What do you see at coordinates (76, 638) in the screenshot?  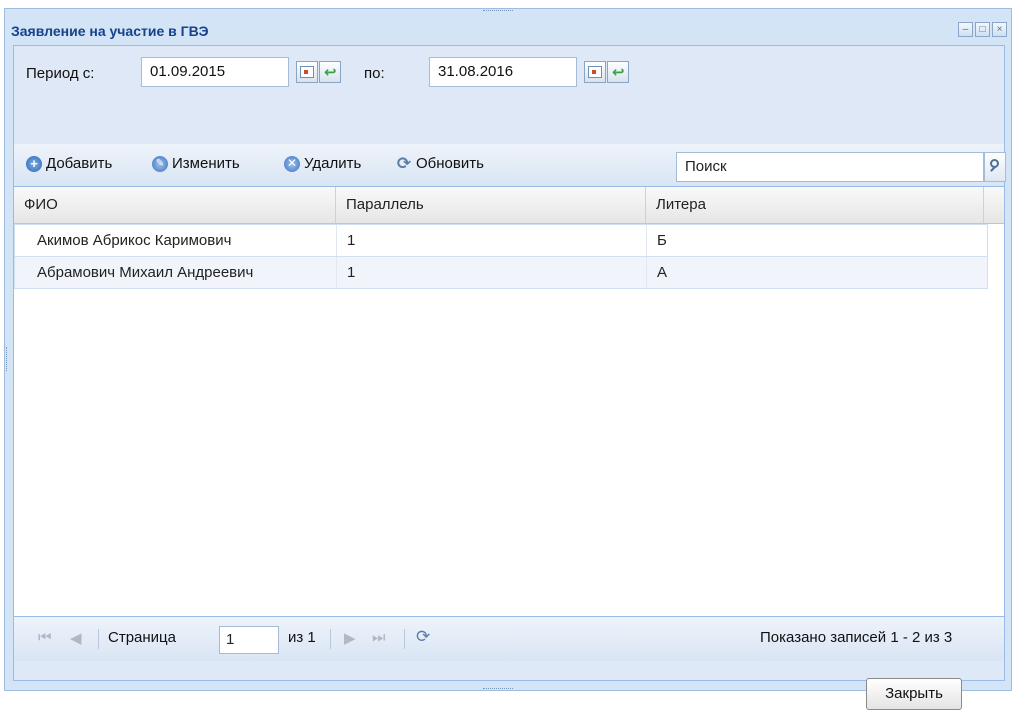 I see `prev-page-icon: ◀` at bounding box center [76, 638].